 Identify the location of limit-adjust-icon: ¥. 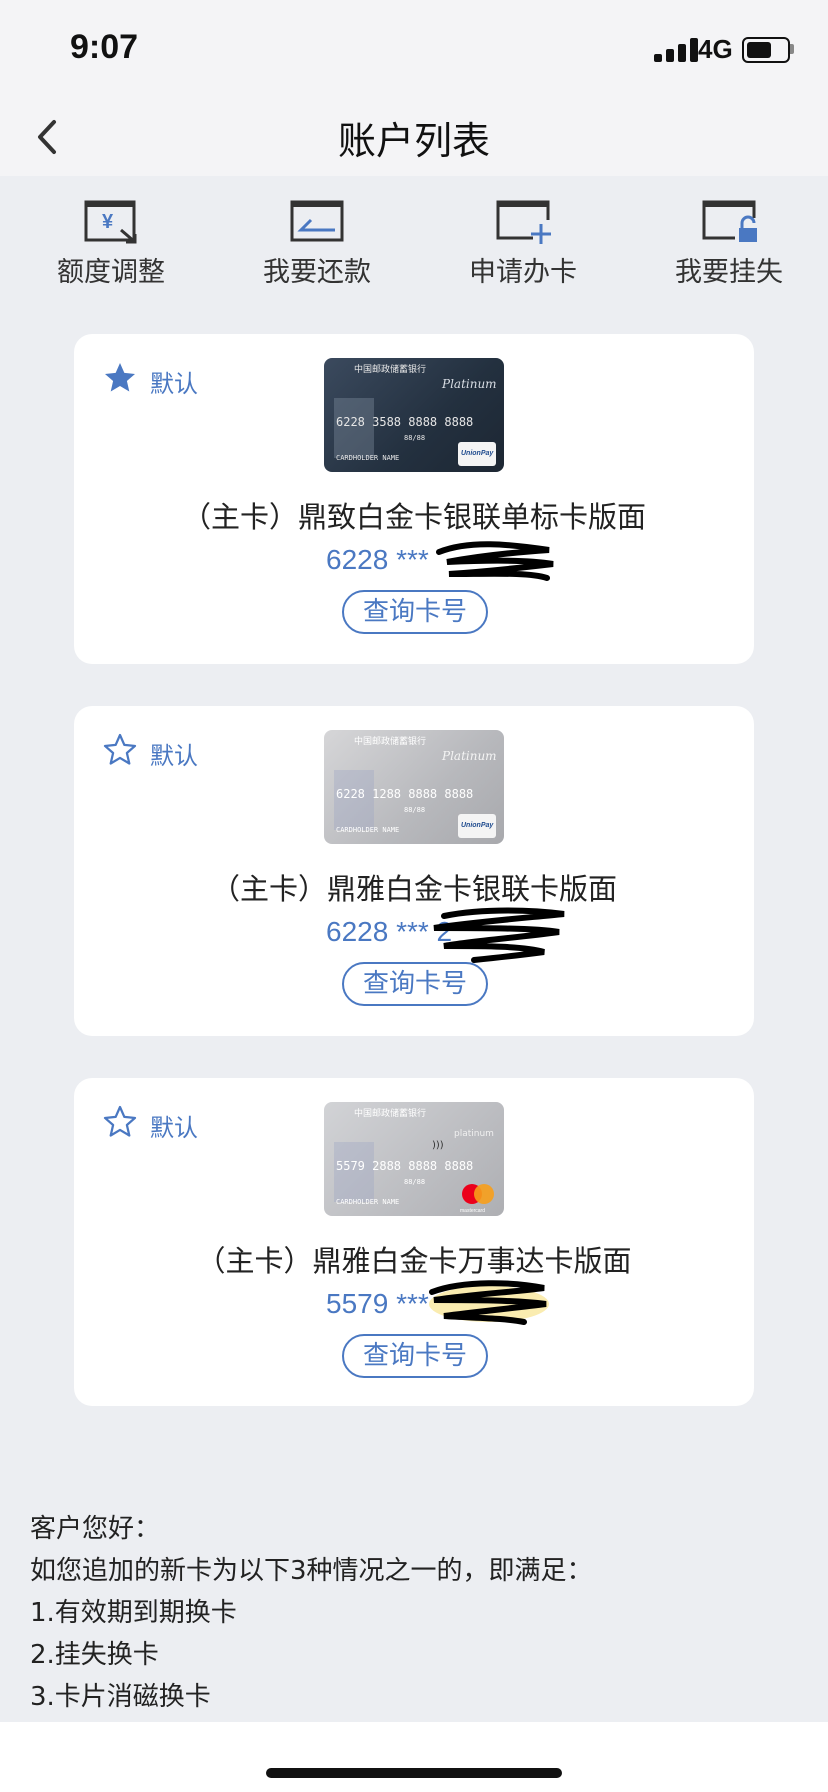
(110, 222).